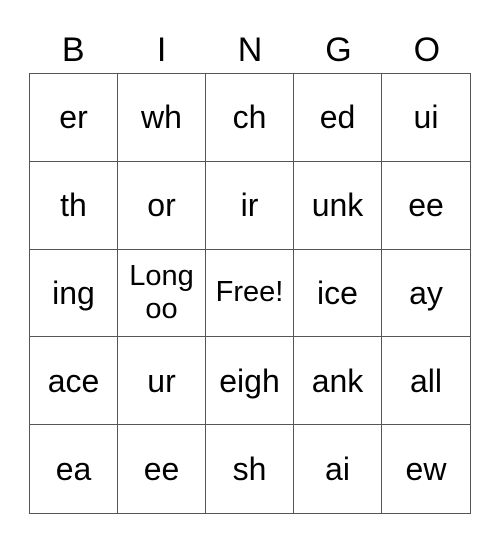  What do you see at coordinates (426, 381) in the screenshot?
I see `bingo-cell: all` at bounding box center [426, 381].